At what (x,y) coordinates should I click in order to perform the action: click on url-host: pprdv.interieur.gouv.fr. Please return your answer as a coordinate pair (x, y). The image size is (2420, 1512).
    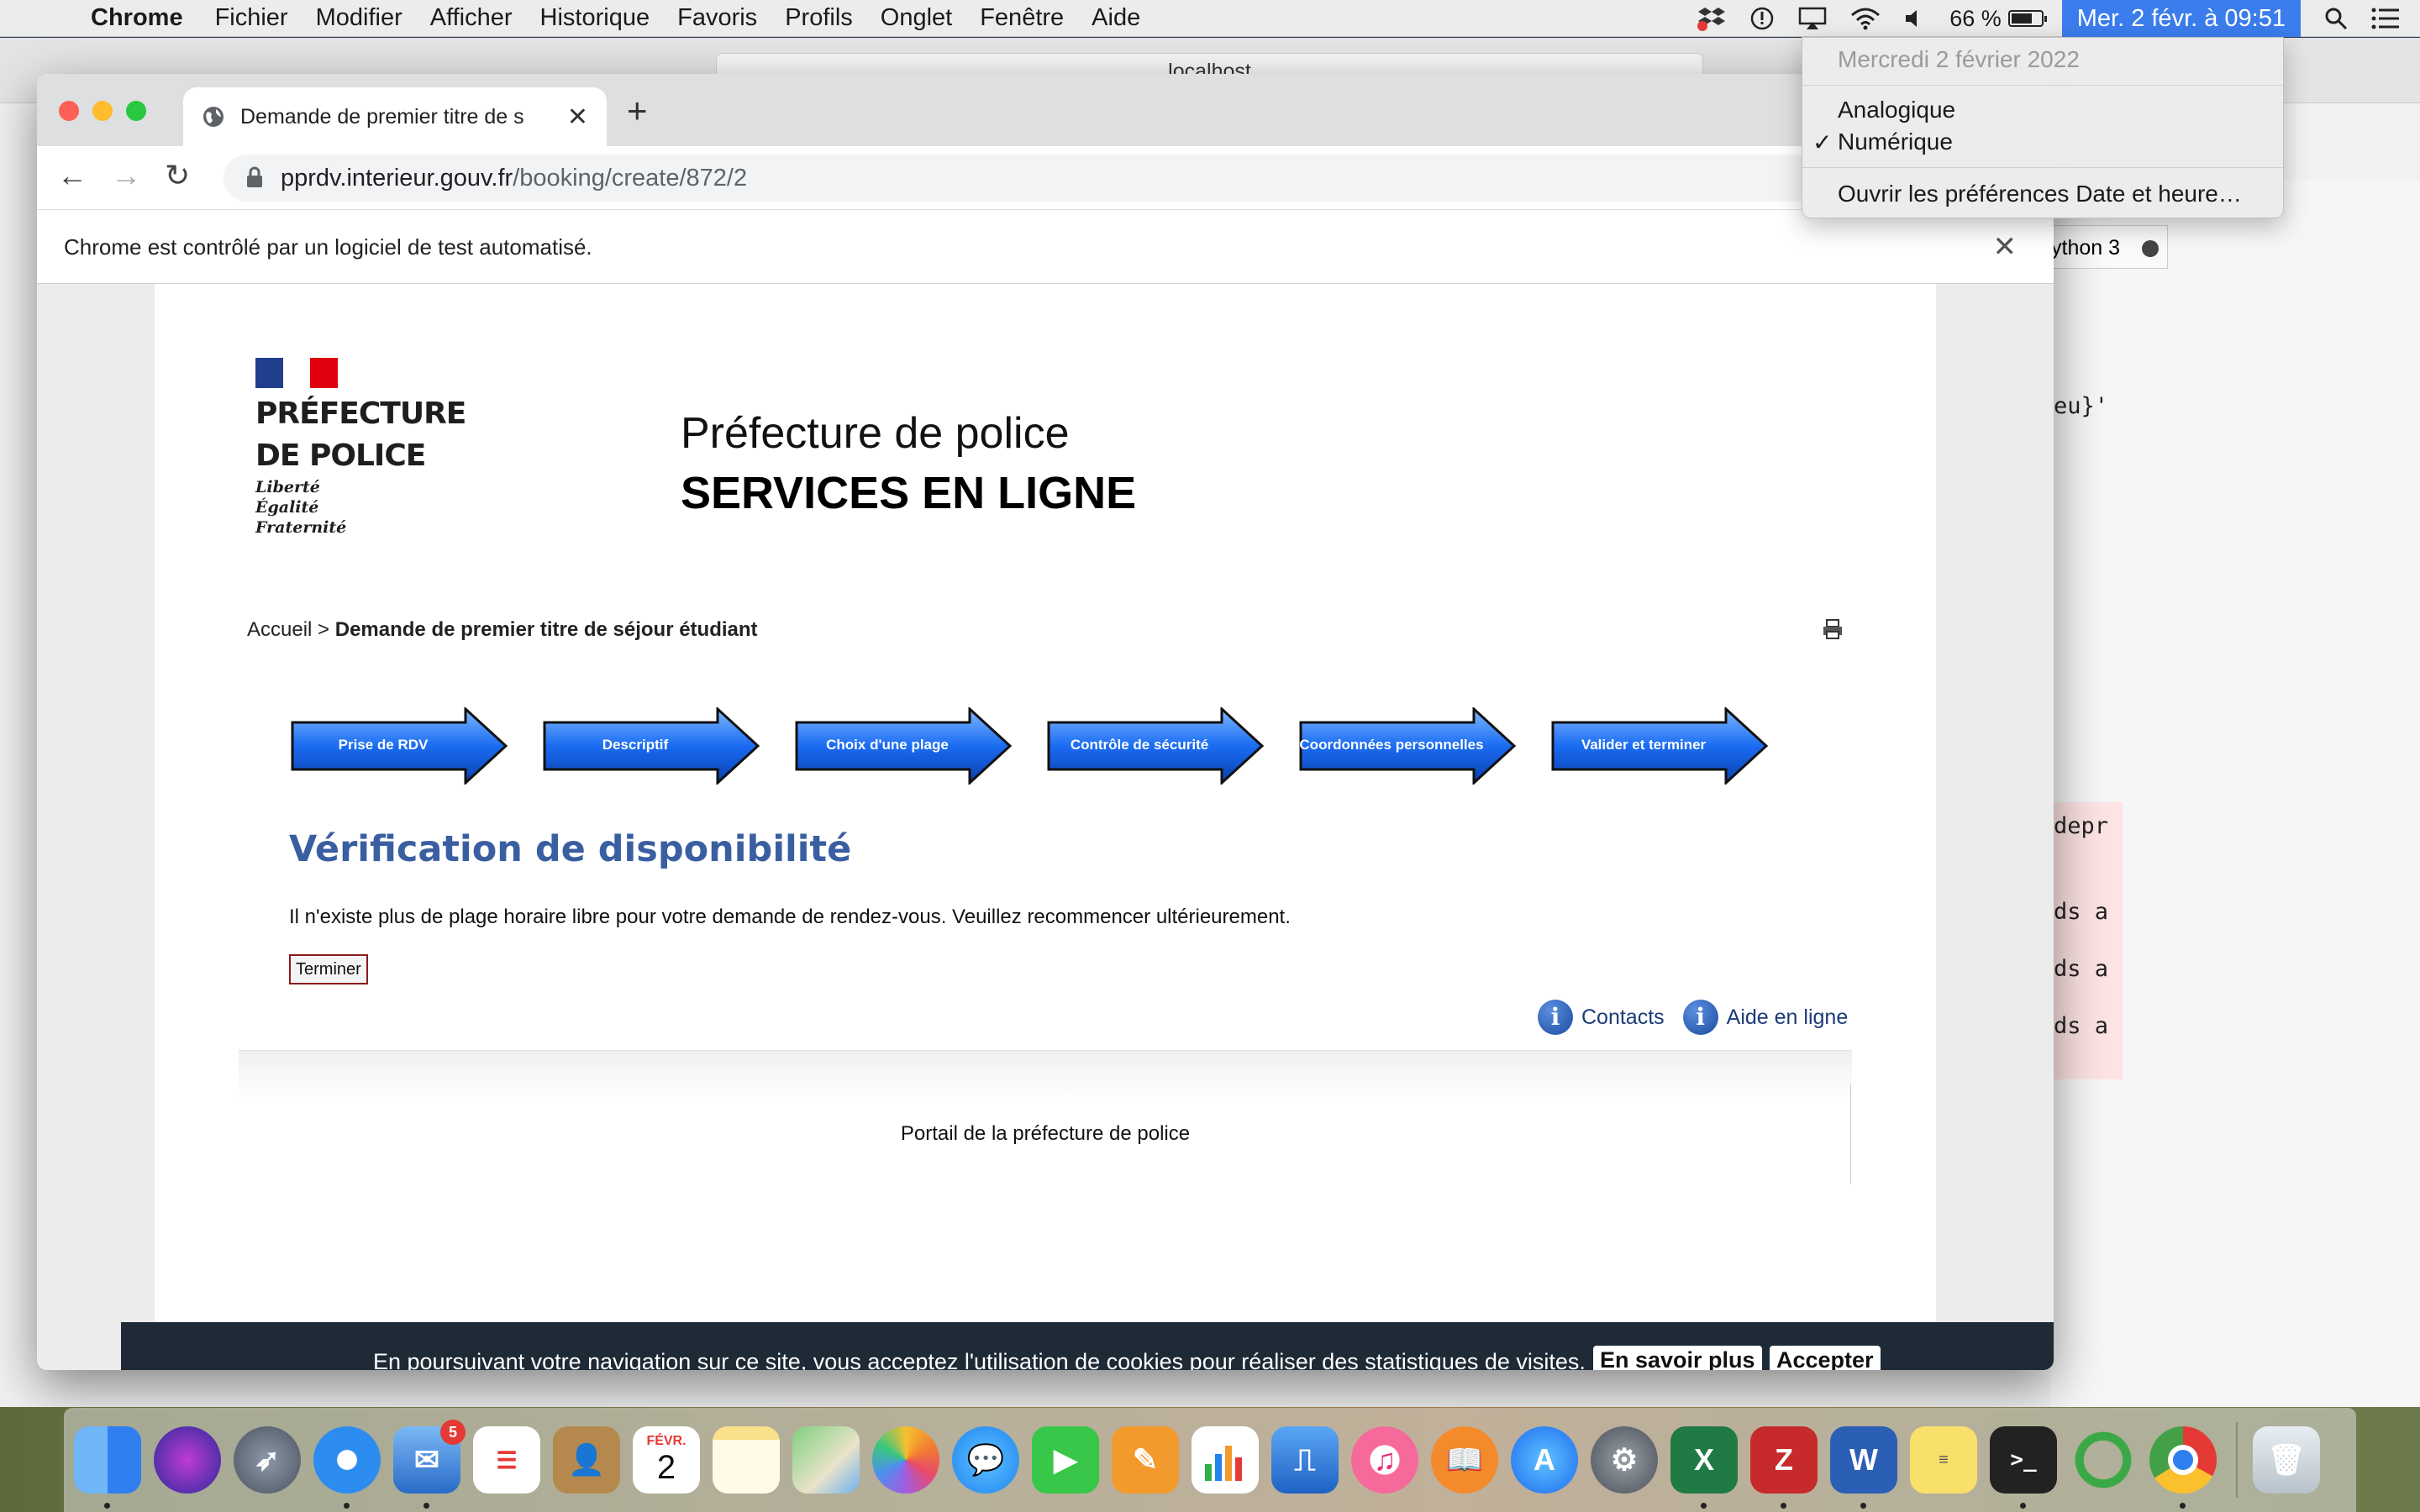
    Looking at the image, I should click on (397, 178).